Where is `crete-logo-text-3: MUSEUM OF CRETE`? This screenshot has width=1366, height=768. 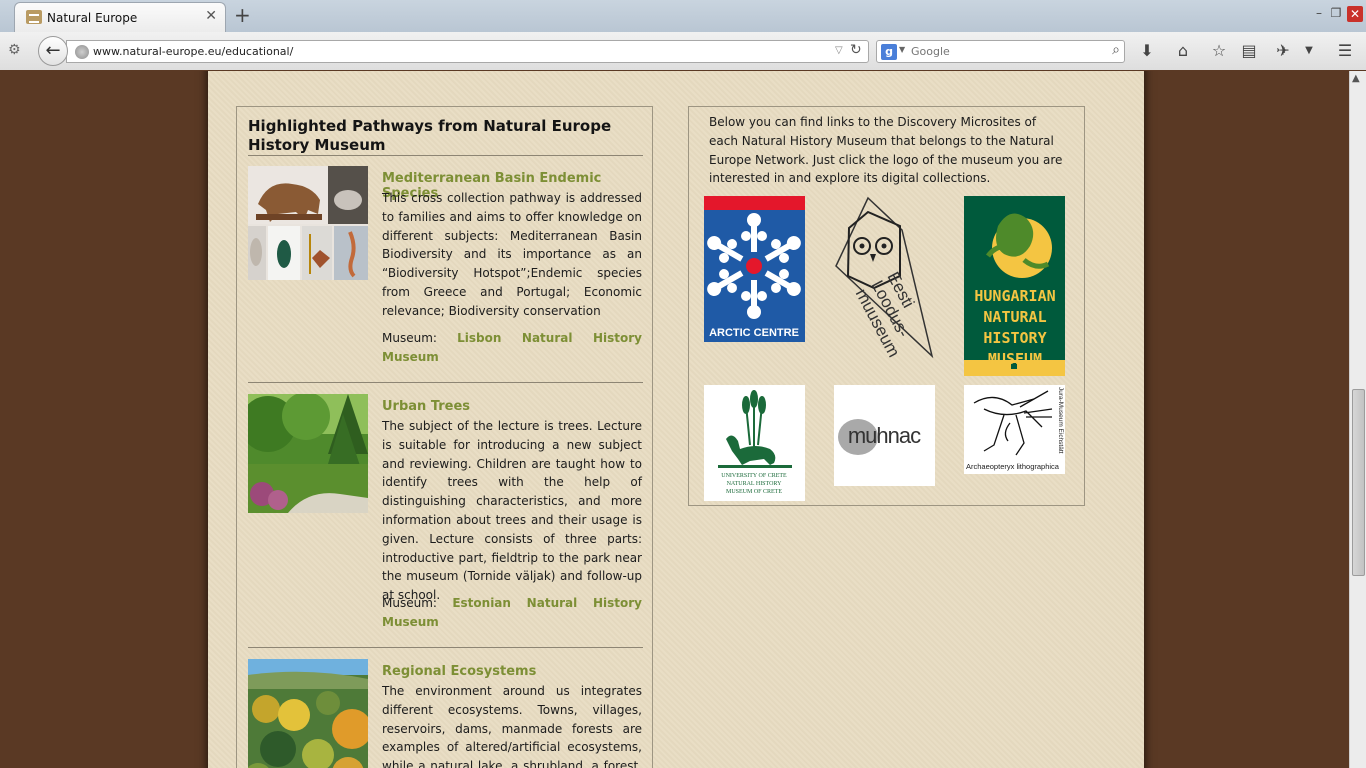
crete-logo-text-3: MUSEUM OF CRETE is located at coordinates (754, 492).